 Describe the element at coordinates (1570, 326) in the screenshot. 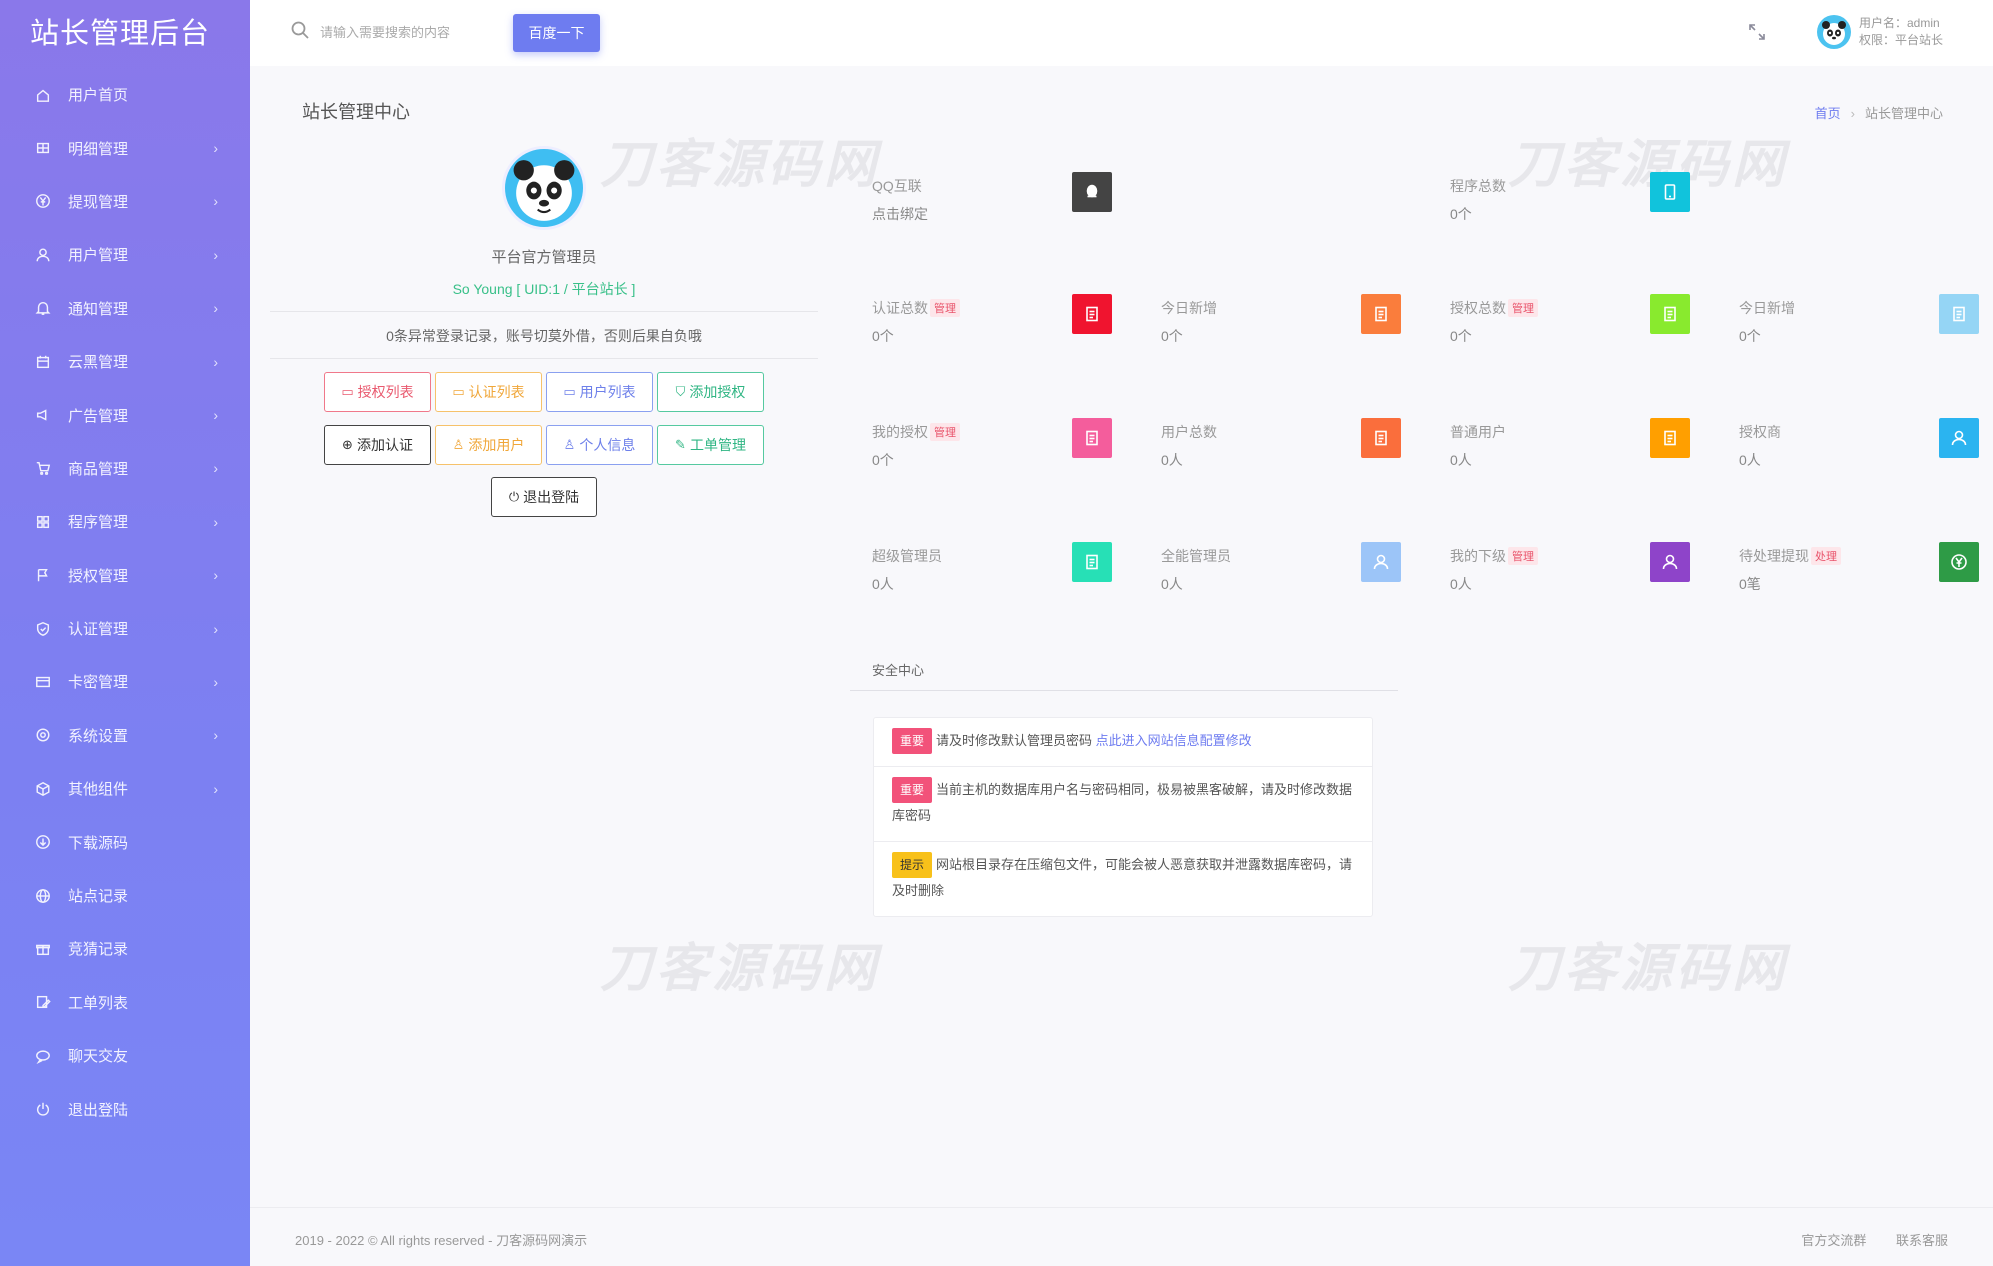

I see `stat-card: 授权总数 管理 0个` at that location.